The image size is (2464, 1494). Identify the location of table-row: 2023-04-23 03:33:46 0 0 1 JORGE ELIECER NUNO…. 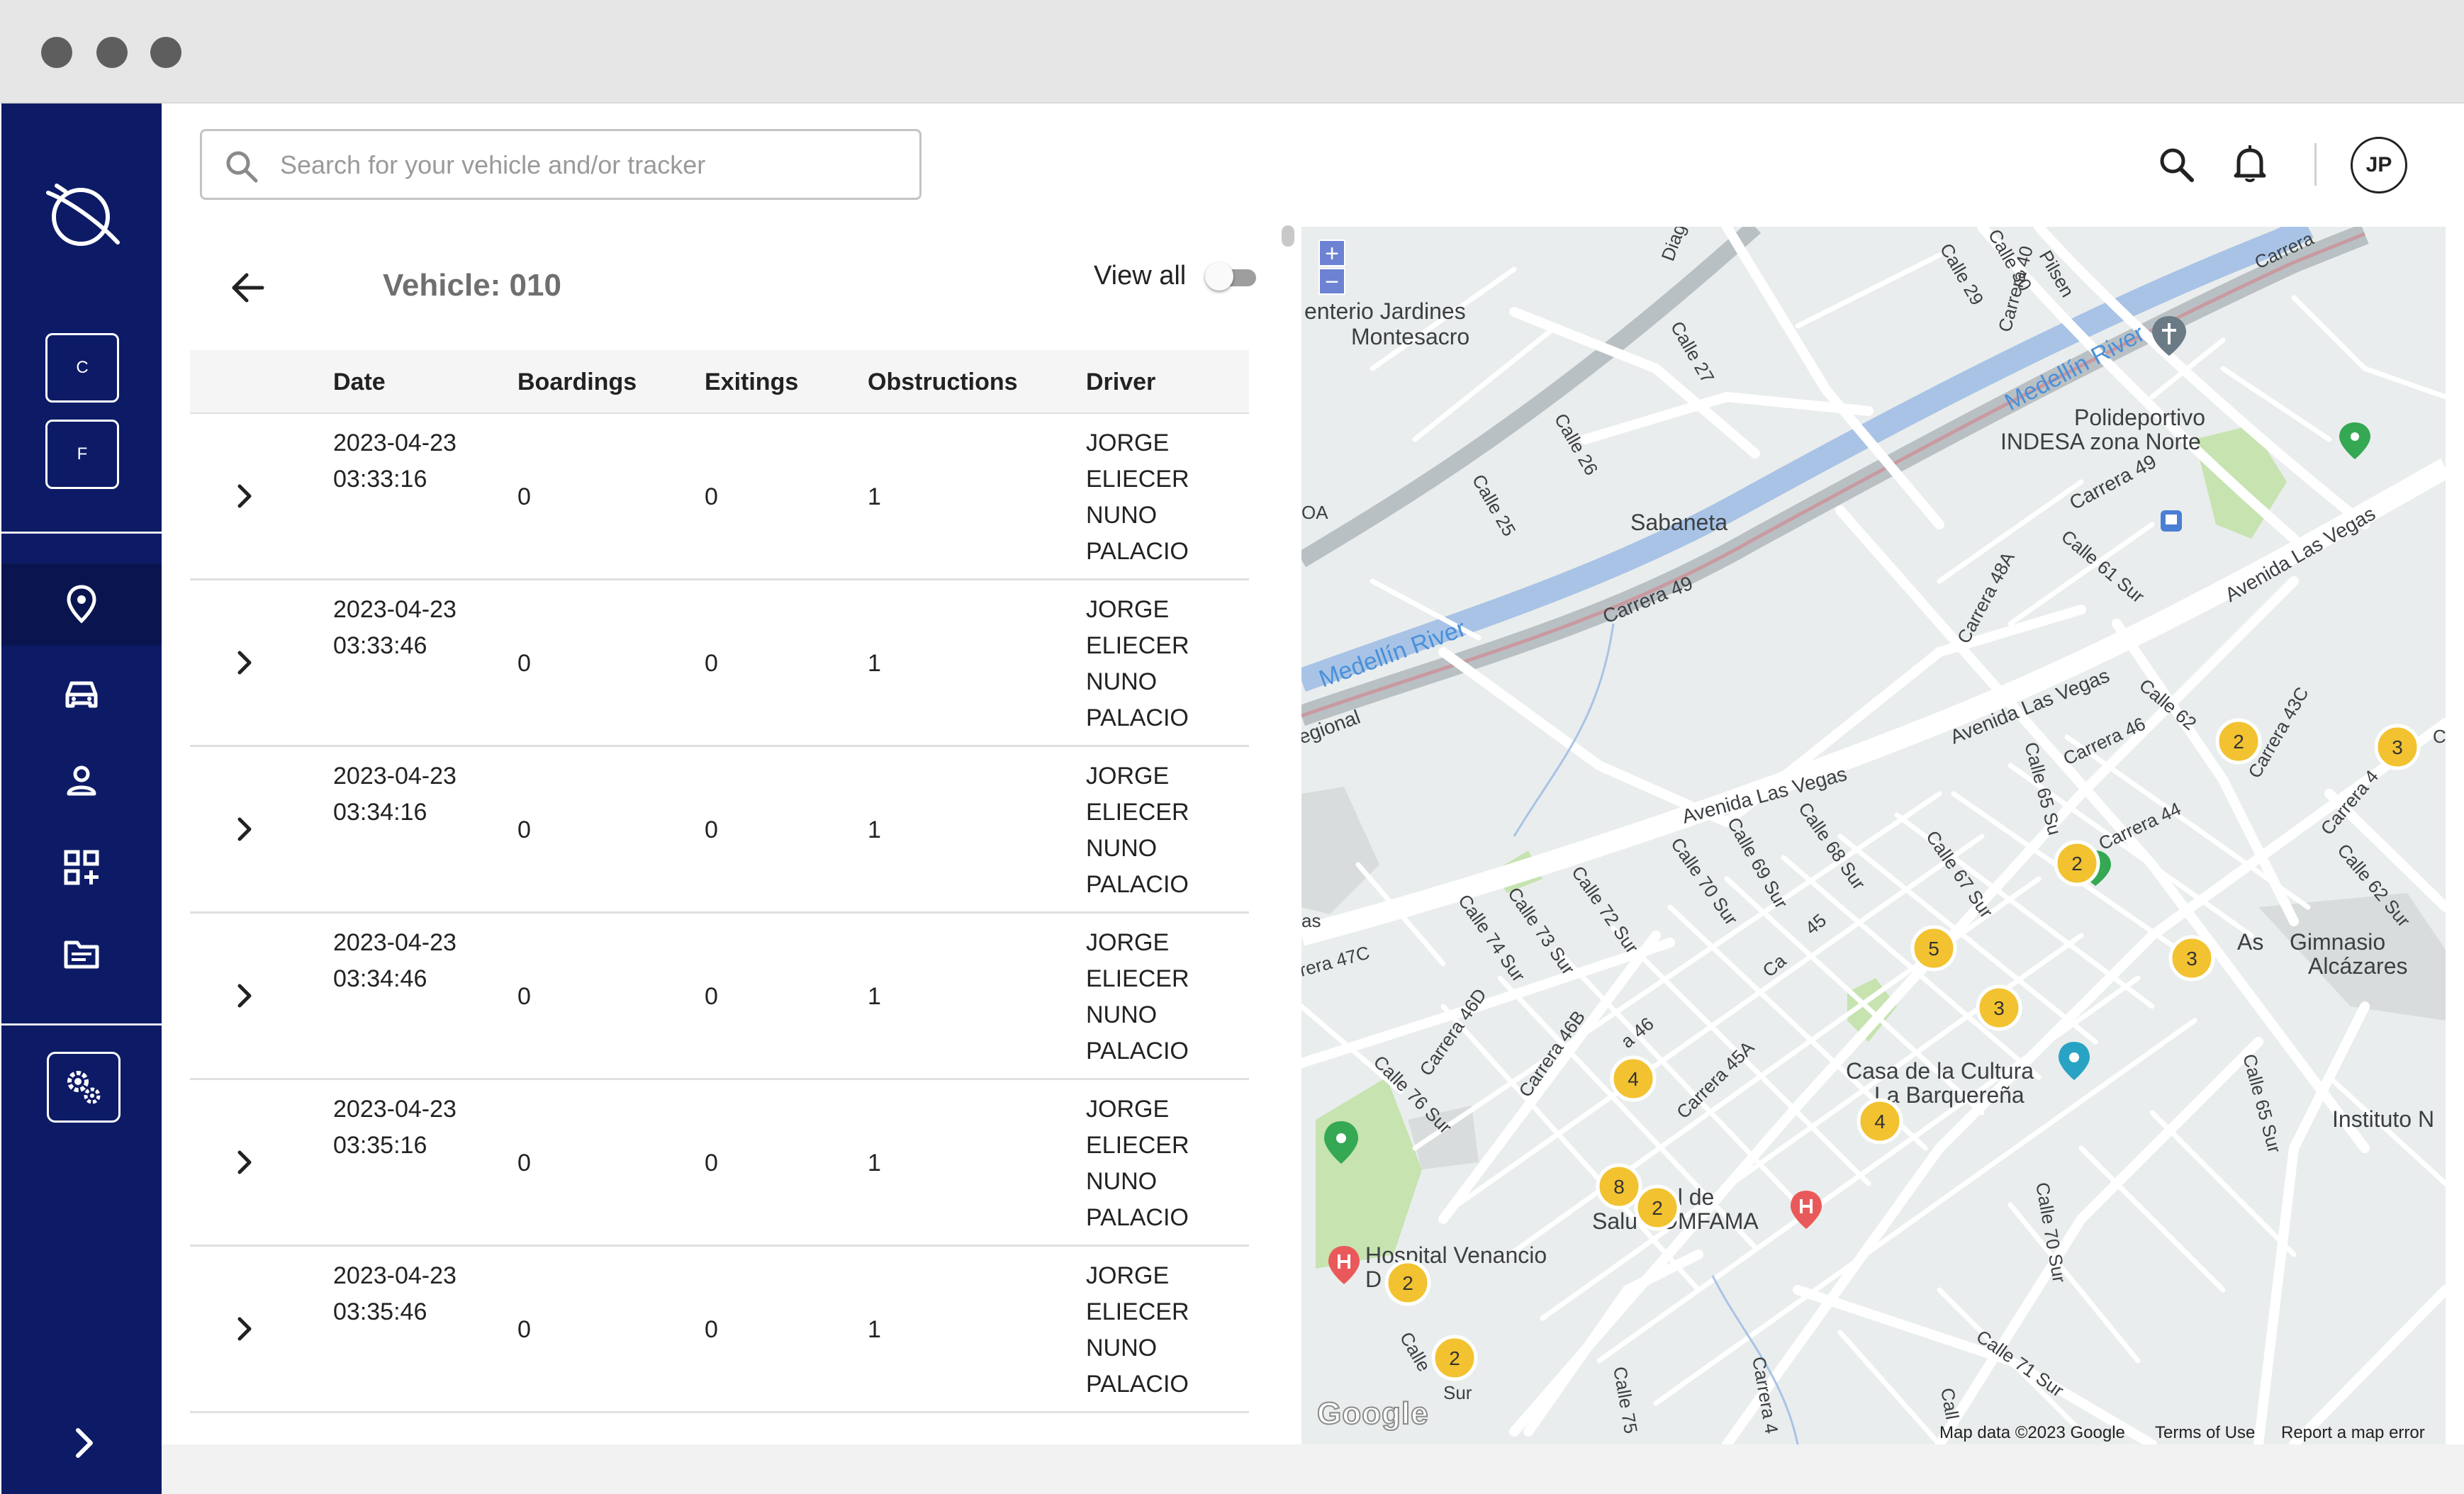
(720, 663).